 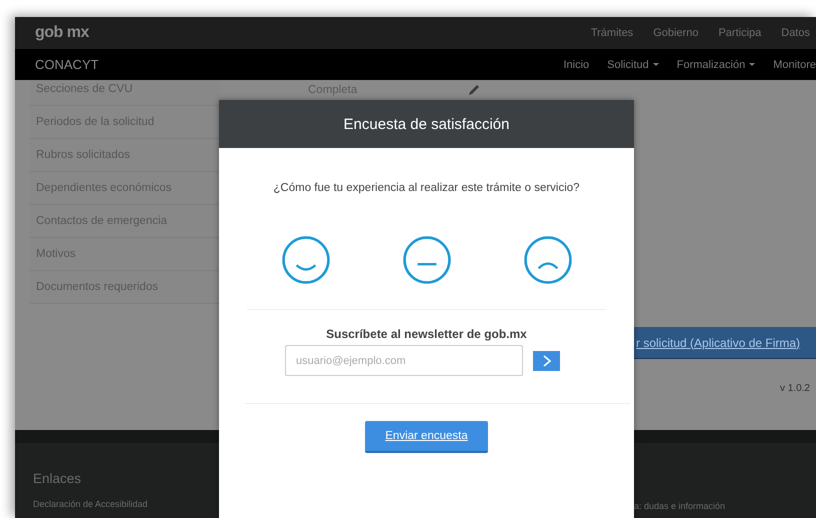 I want to click on chevron-right-icon, so click(x=546, y=360).